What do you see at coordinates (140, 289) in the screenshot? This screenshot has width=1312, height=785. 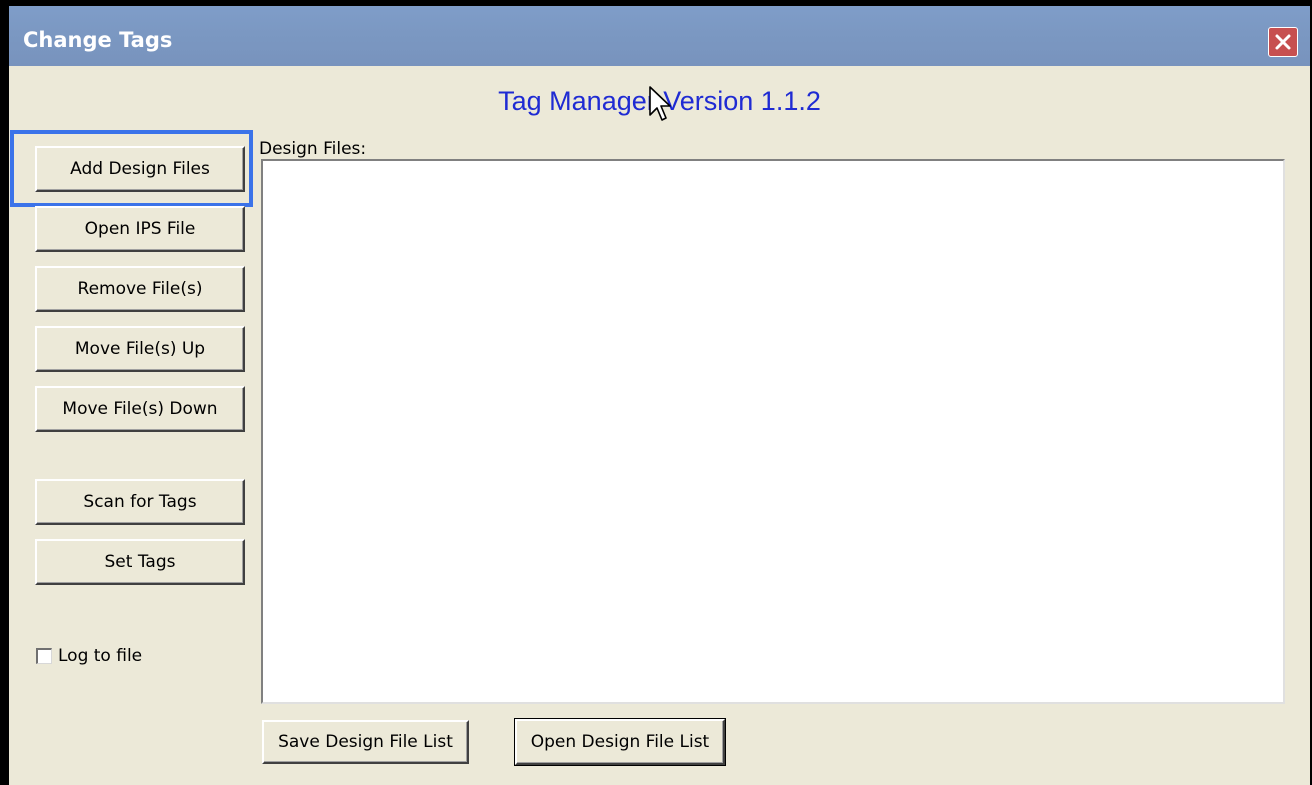 I see `remove-files-button: Remove File(s)` at bounding box center [140, 289].